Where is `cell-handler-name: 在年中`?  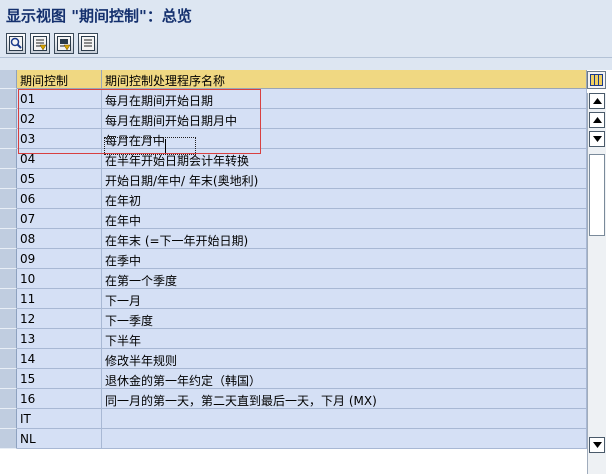 cell-handler-name: 在年中 is located at coordinates (344, 219).